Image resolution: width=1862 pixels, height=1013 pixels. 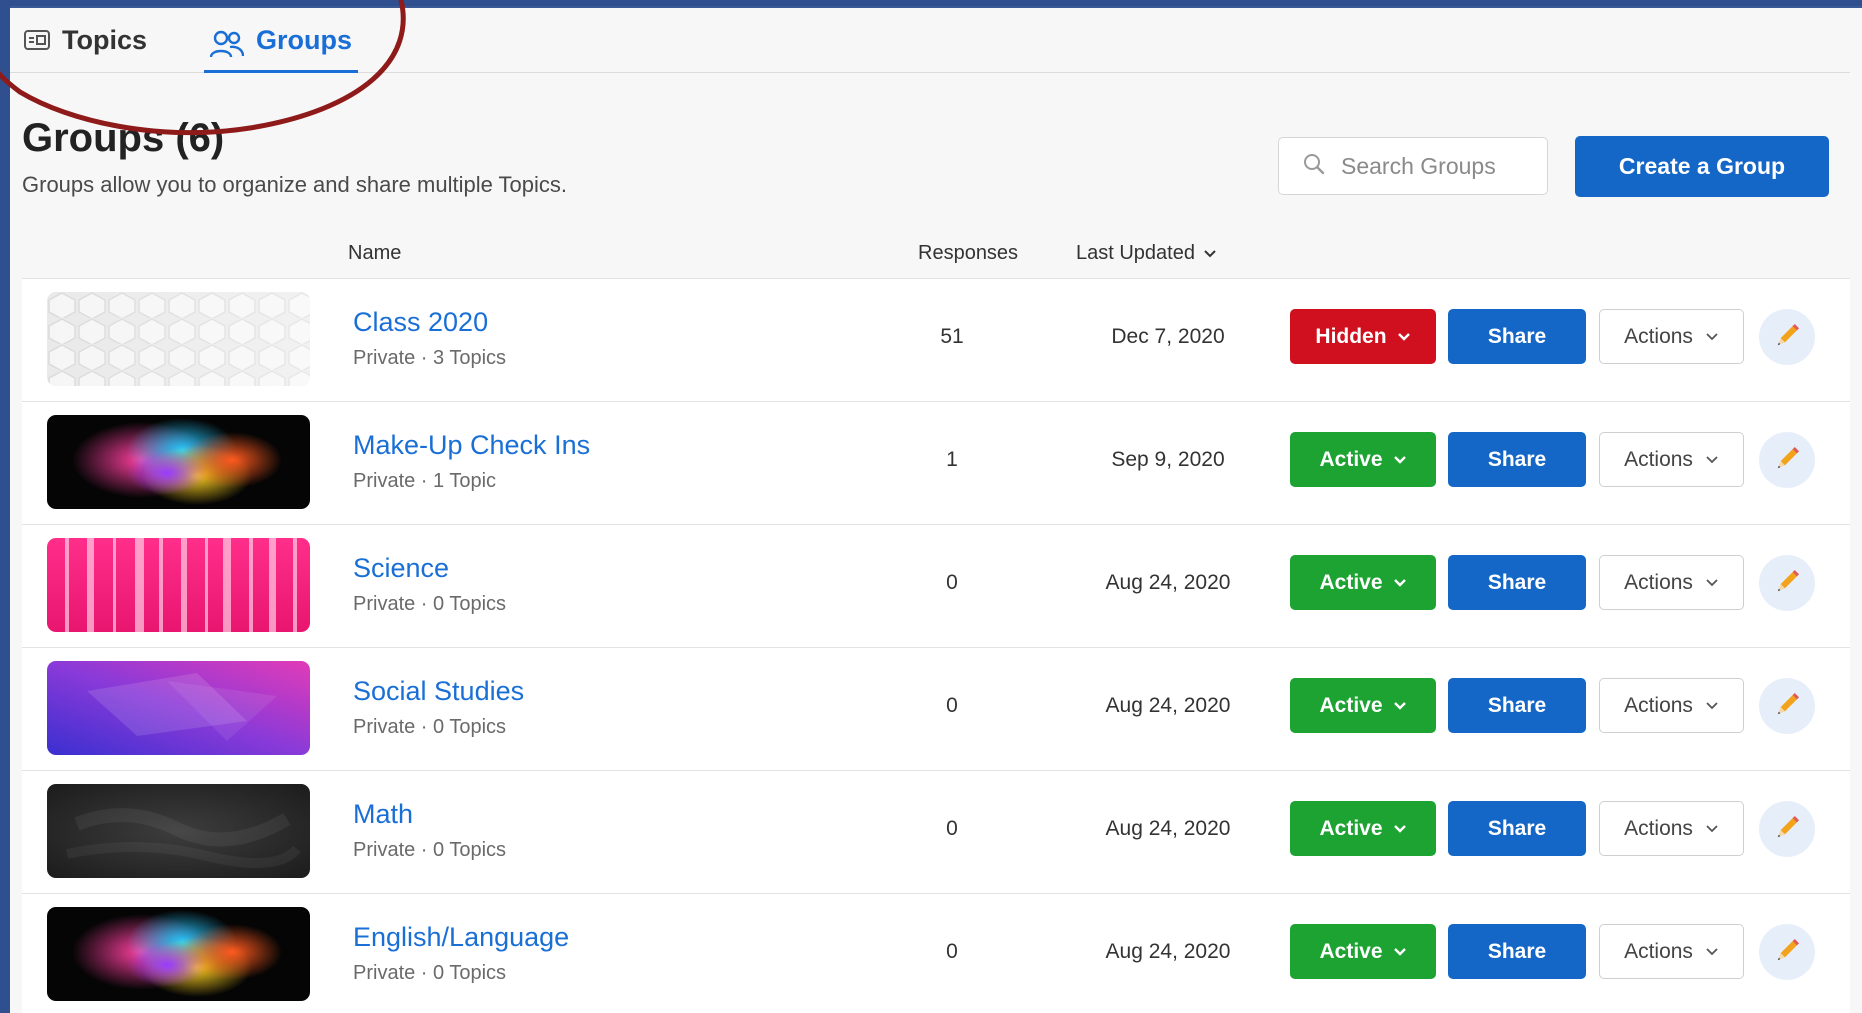 What do you see at coordinates (438, 691) in the screenshot?
I see `group-title-link: Social Studies` at bounding box center [438, 691].